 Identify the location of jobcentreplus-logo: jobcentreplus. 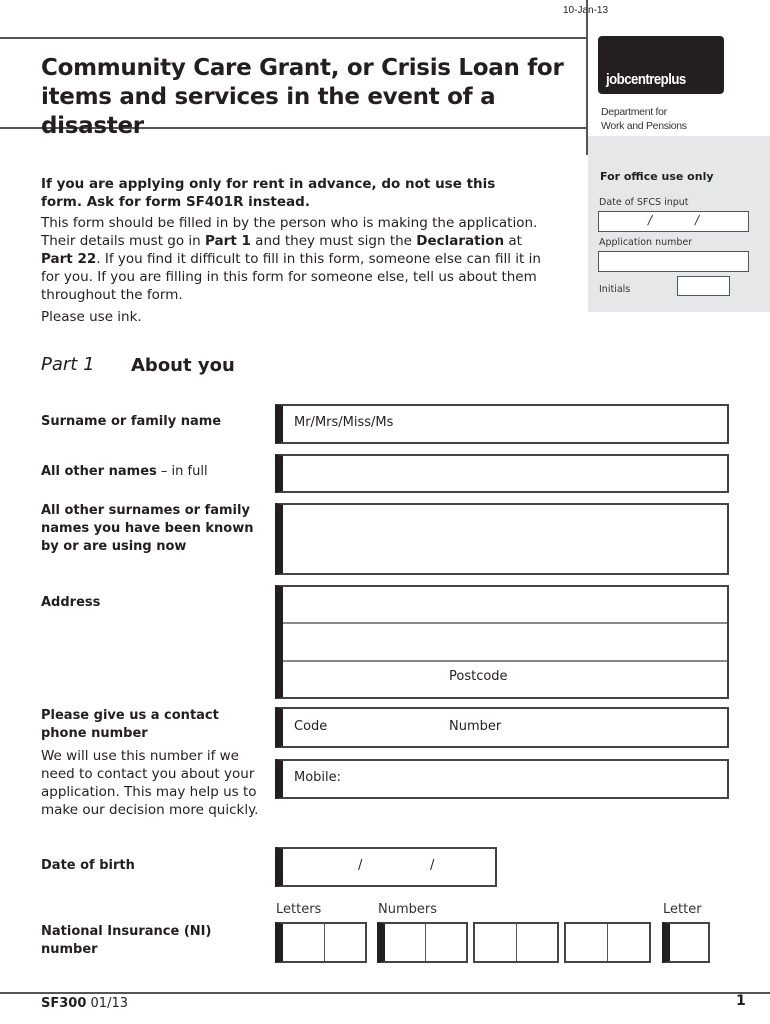
(661, 65).